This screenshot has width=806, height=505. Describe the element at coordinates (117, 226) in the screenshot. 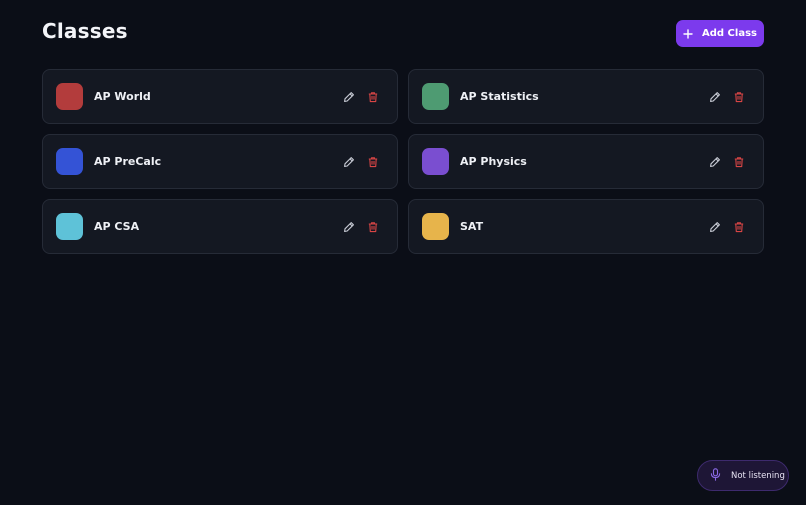

I see `class-name: AP CSA` at that location.